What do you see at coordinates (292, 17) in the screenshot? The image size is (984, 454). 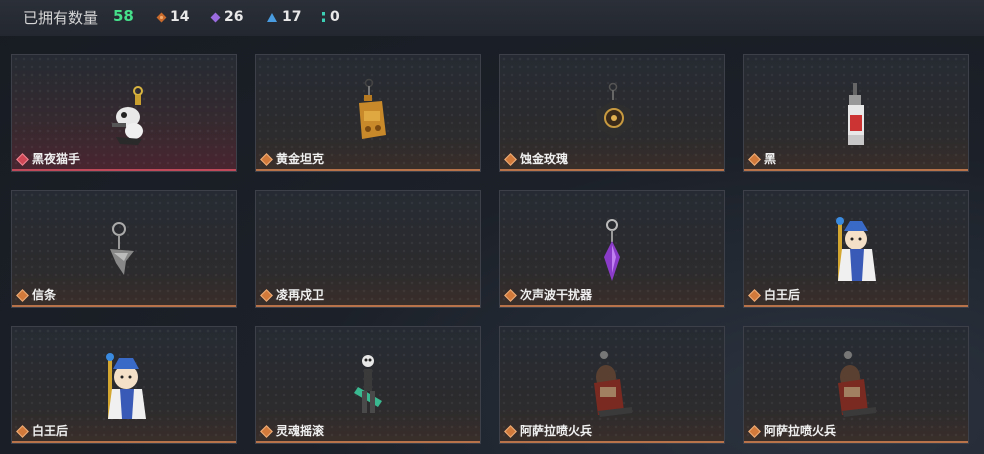 I see `stat-value: 17` at bounding box center [292, 17].